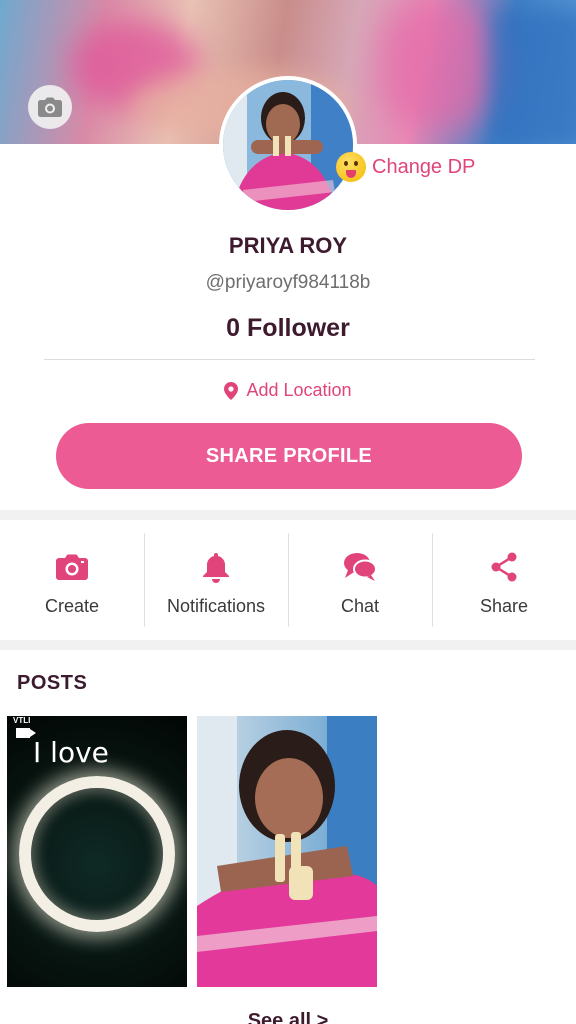 Image resolution: width=576 pixels, height=1024 pixels. I want to click on profile-handle: @priyaroyf984118b, so click(288, 282).